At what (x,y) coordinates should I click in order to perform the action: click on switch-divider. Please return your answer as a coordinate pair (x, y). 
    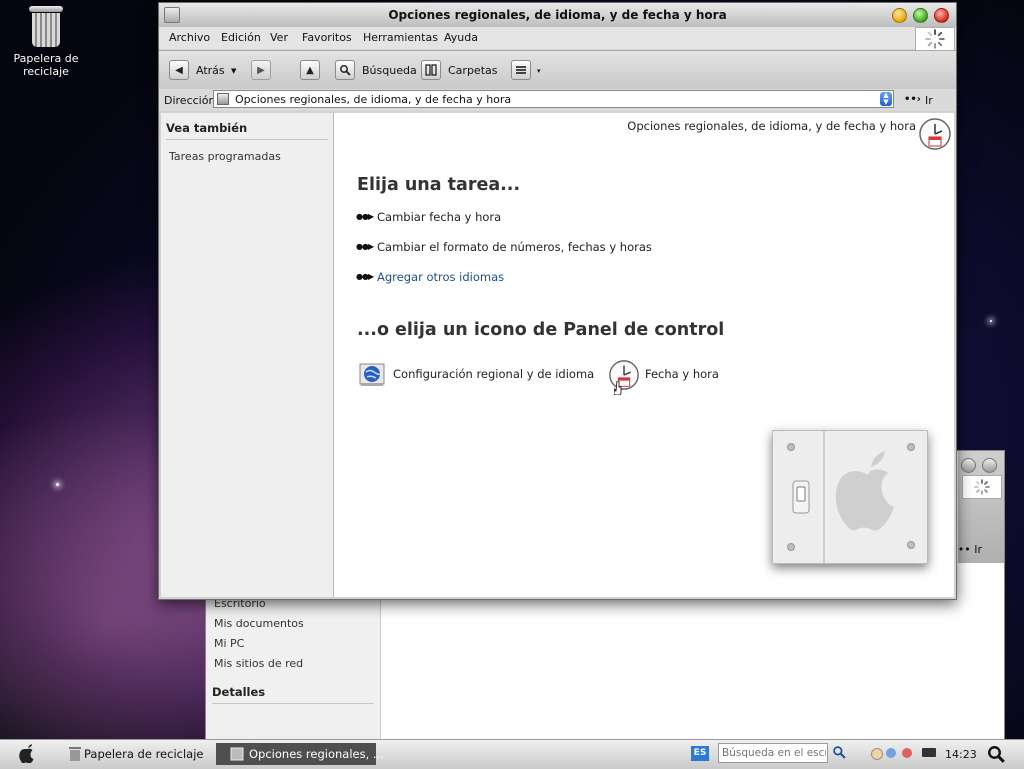
    Looking at the image, I should click on (824, 497).